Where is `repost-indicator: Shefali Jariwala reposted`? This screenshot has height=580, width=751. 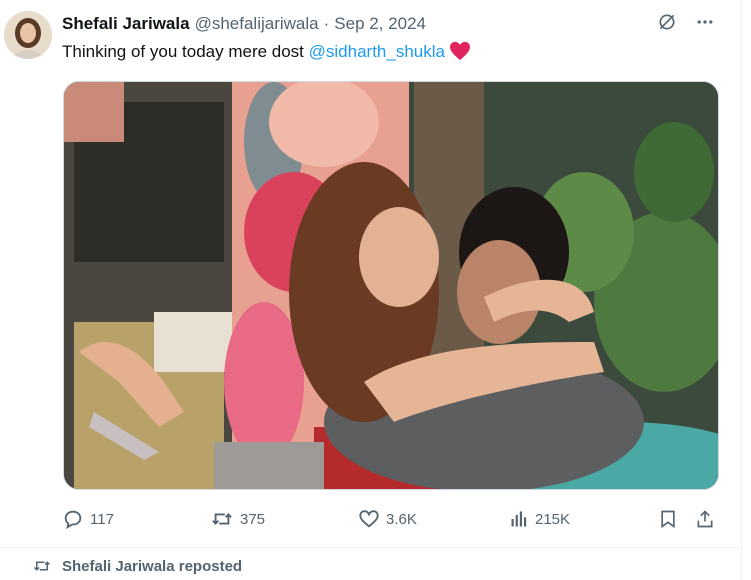 repost-indicator: Shefali Jariwala reposted is located at coordinates (137, 566).